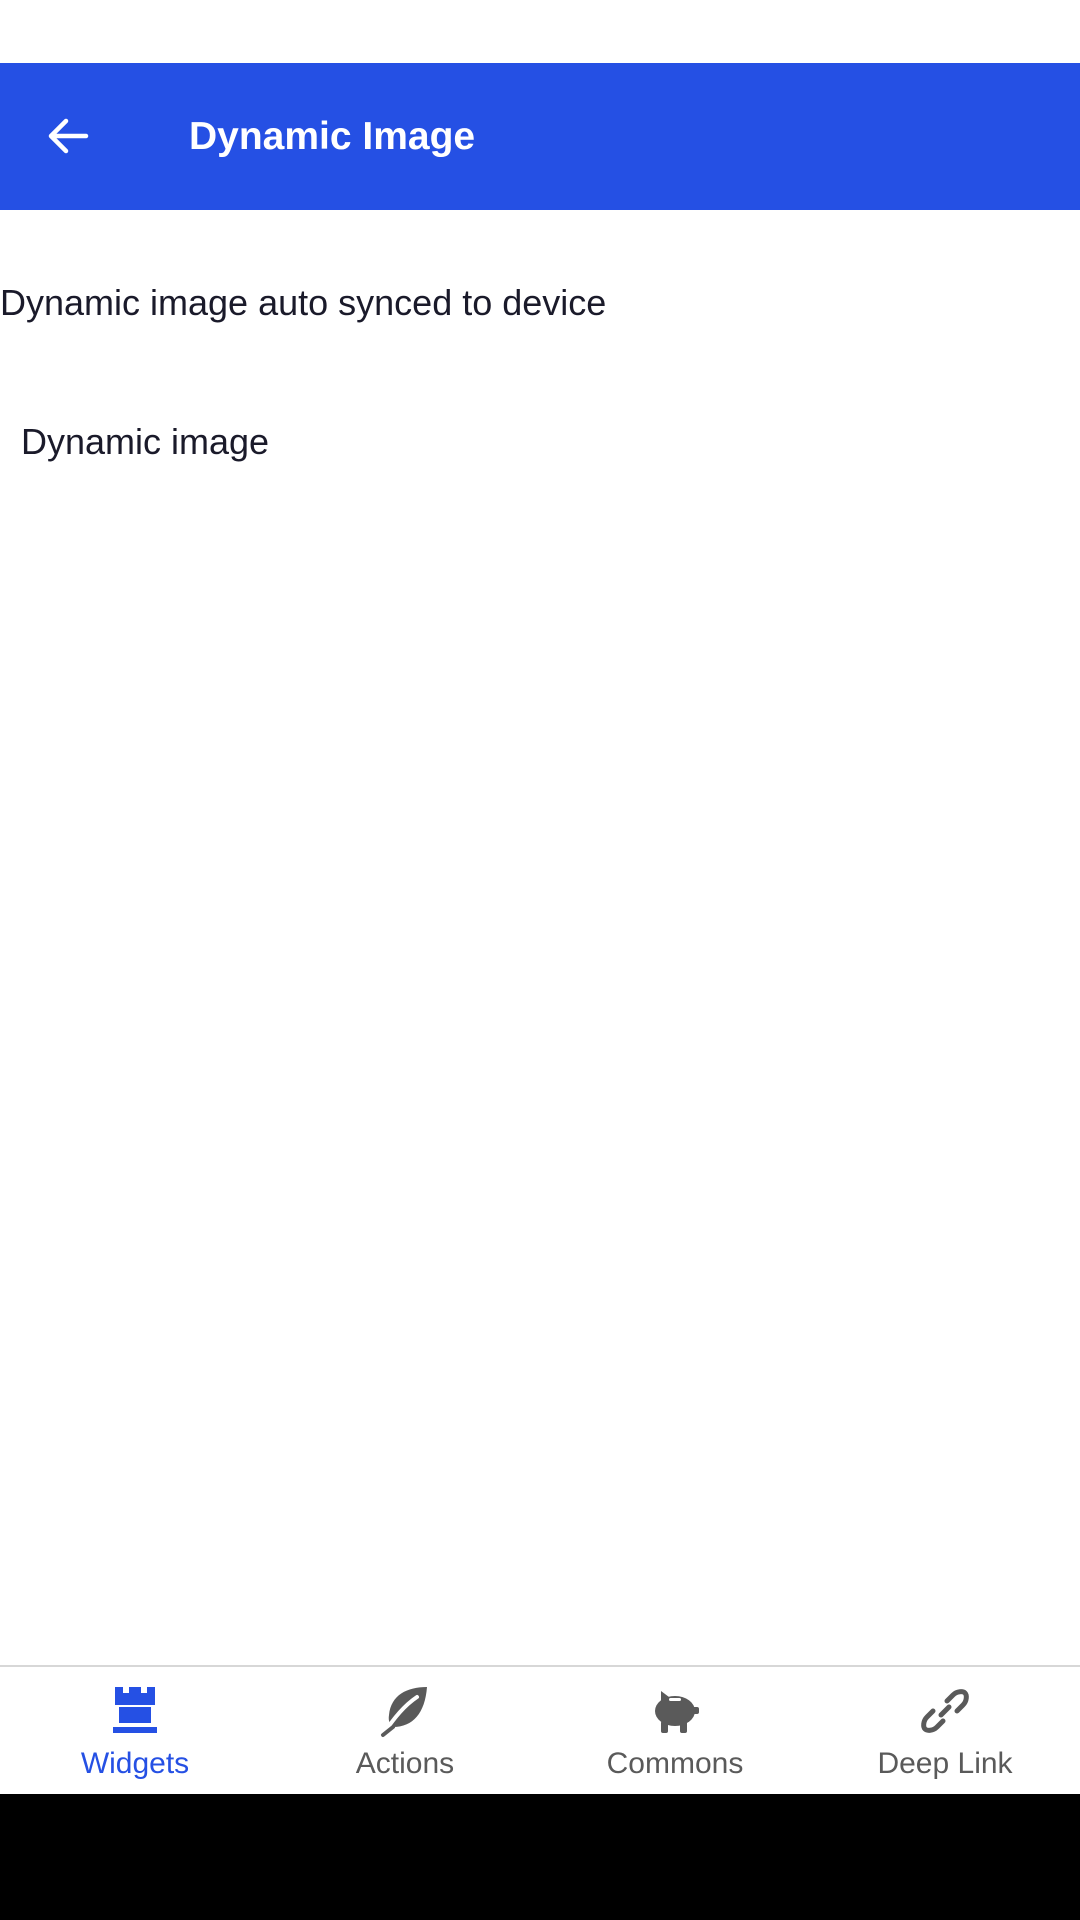 The width and height of the screenshot is (1080, 1920). I want to click on page-title: Dynamic Image, so click(332, 136).